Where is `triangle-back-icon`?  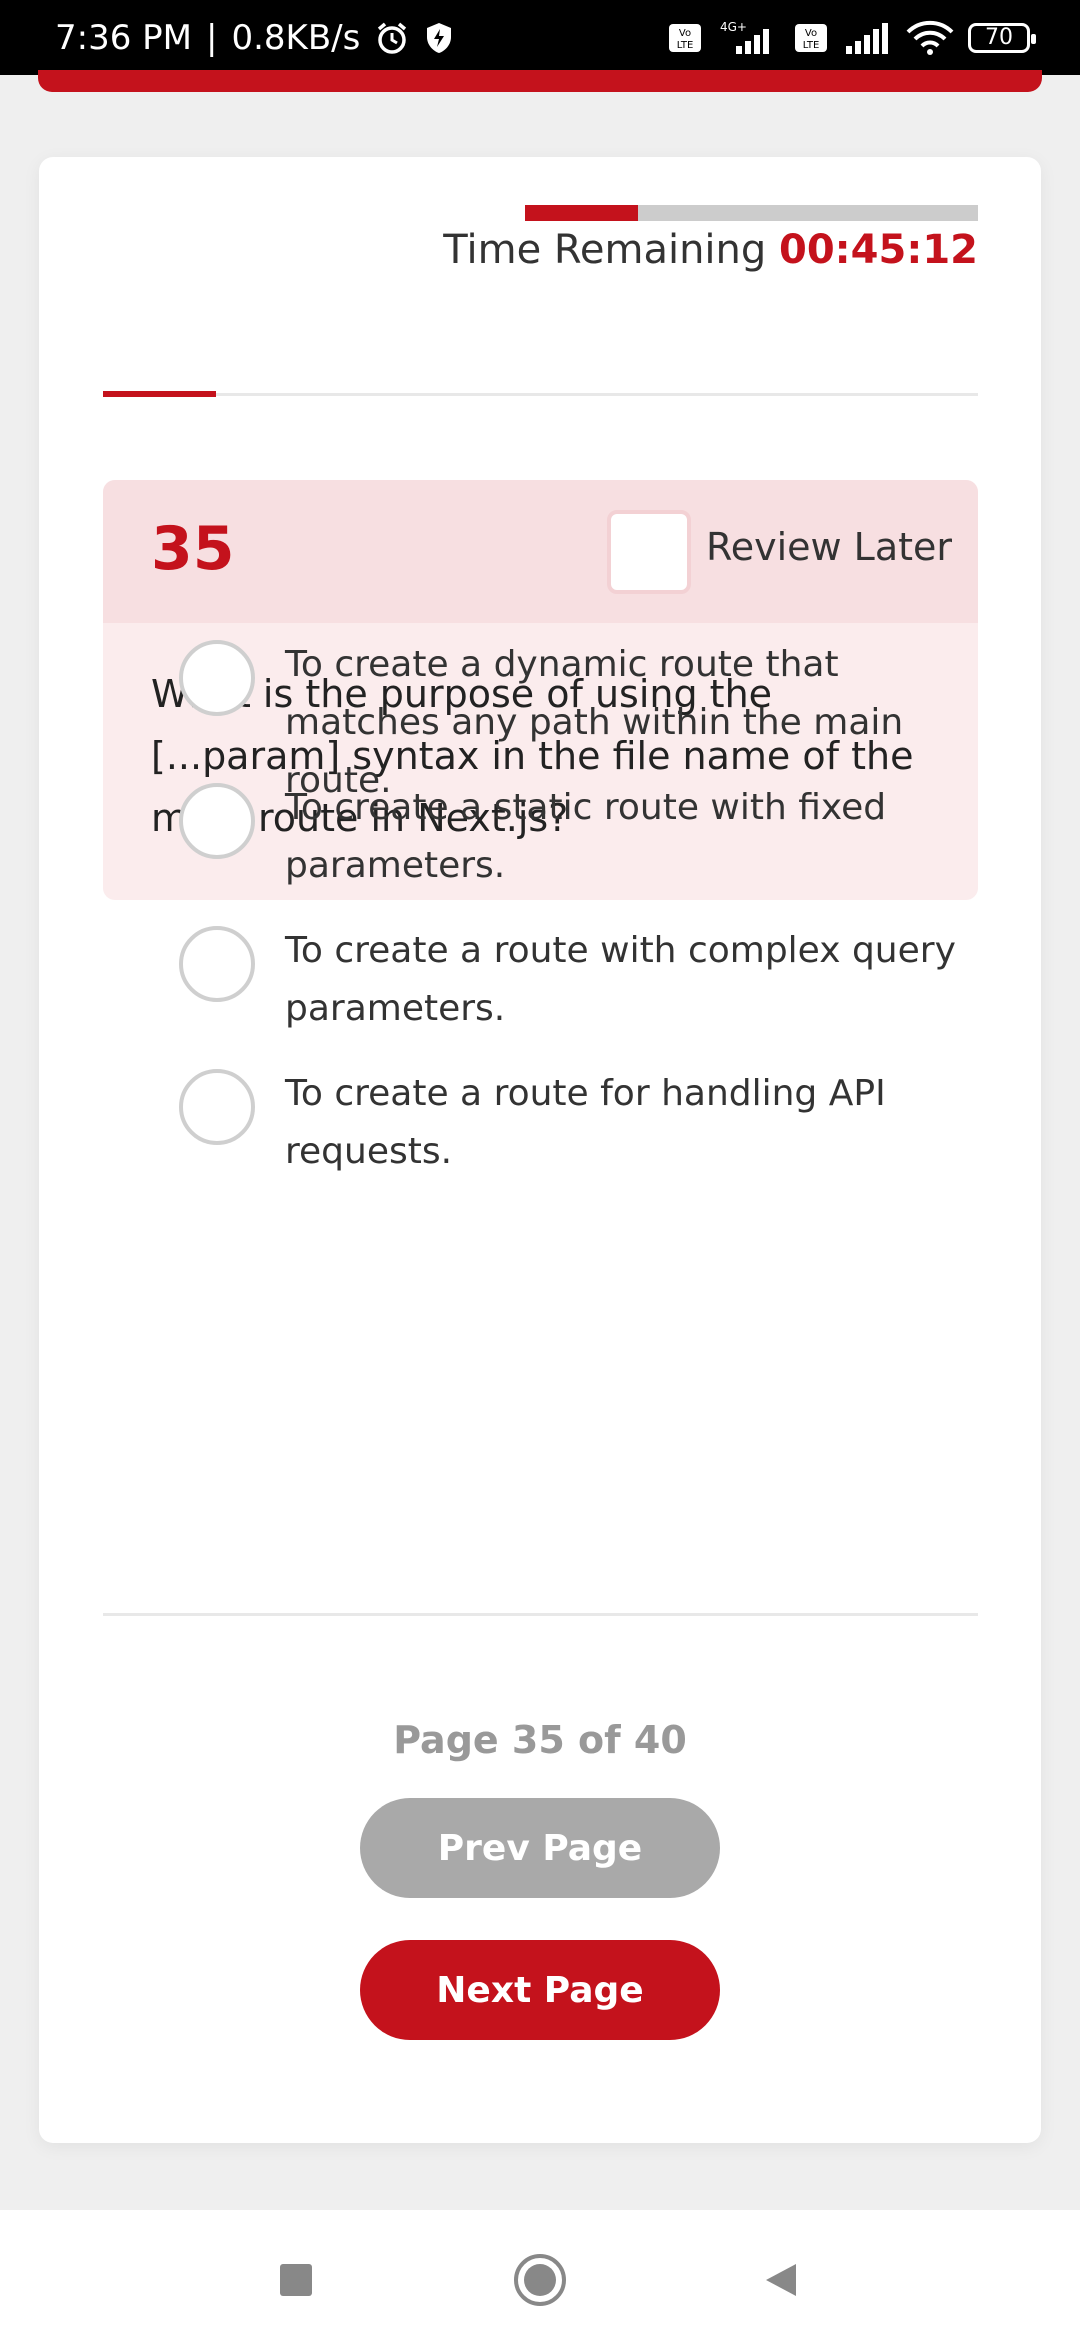 triangle-back-icon is located at coordinates (782, 2280).